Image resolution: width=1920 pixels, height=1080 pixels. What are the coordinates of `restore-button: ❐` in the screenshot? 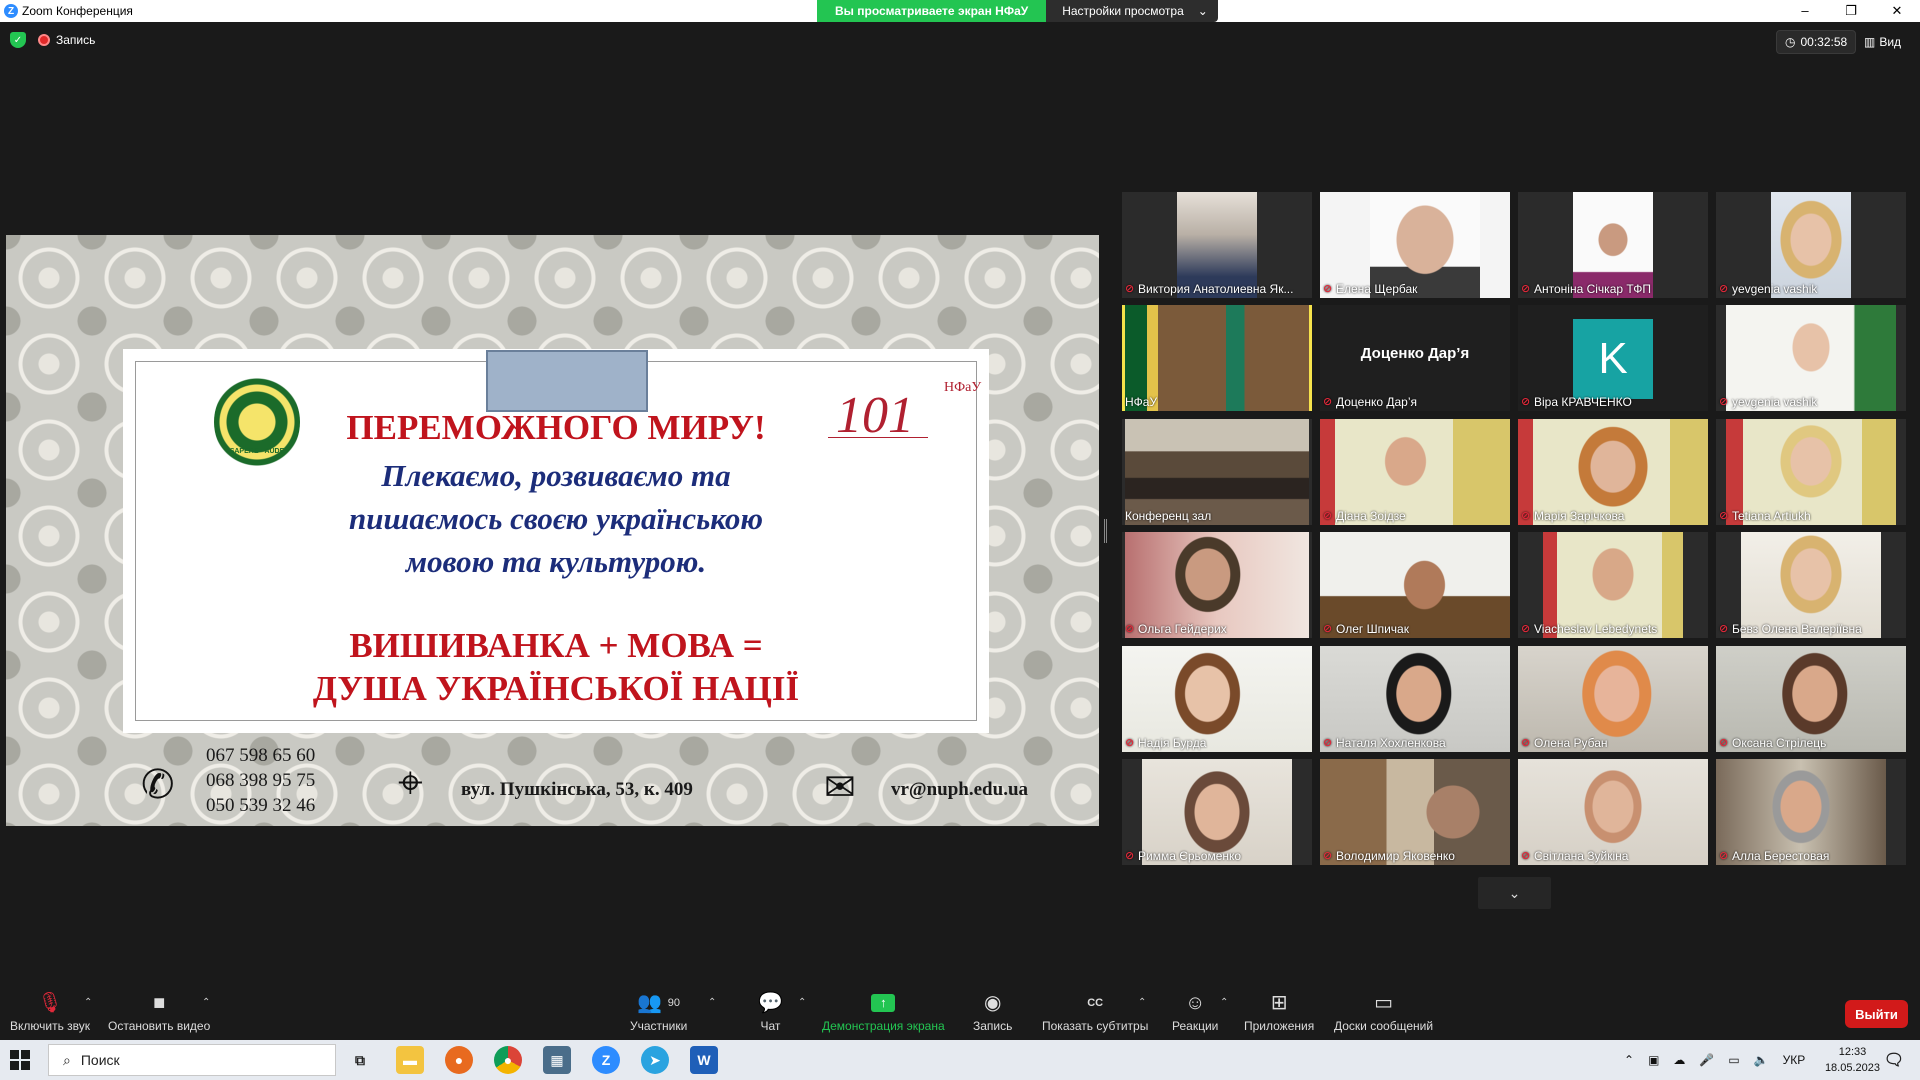 It's located at (1851, 11).